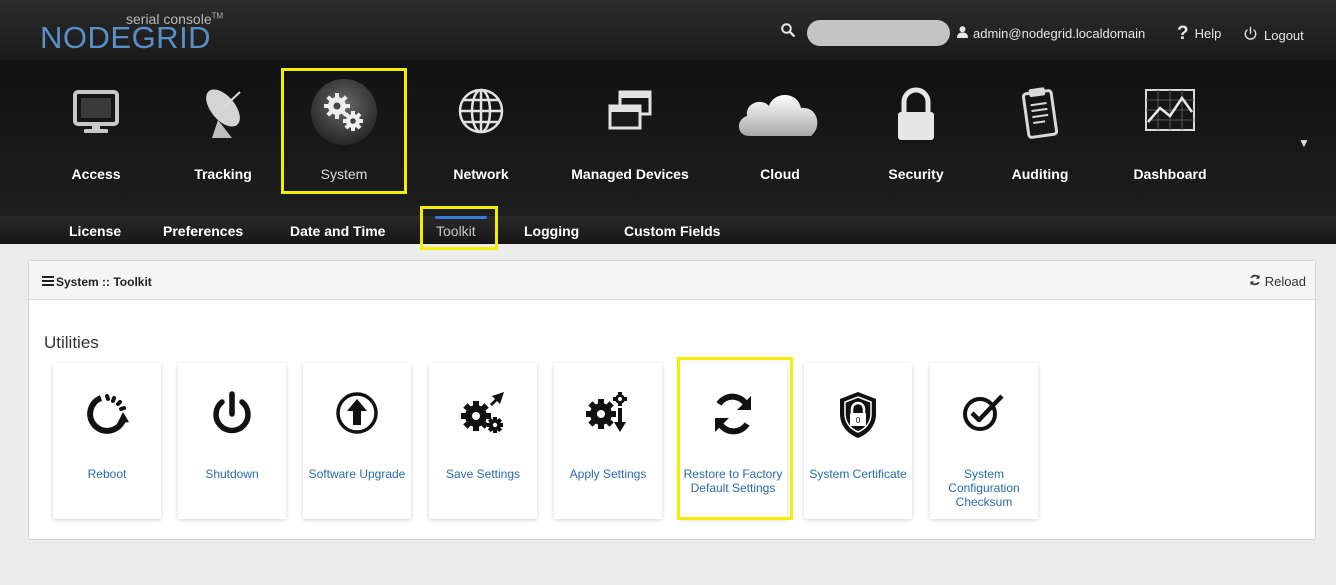  What do you see at coordinates (788, 32) in the screenshot?
I see `search-icon` at bounding box center [788, 32].